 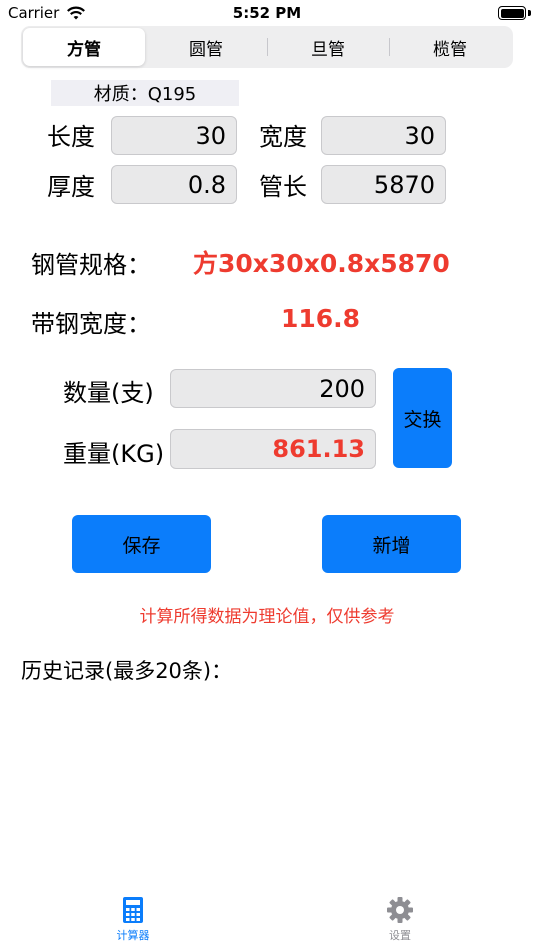 What do you see at coordinates (273, 388) in the screenshot?
I see `quantity-input: 200` at bounding box center [273, 388].